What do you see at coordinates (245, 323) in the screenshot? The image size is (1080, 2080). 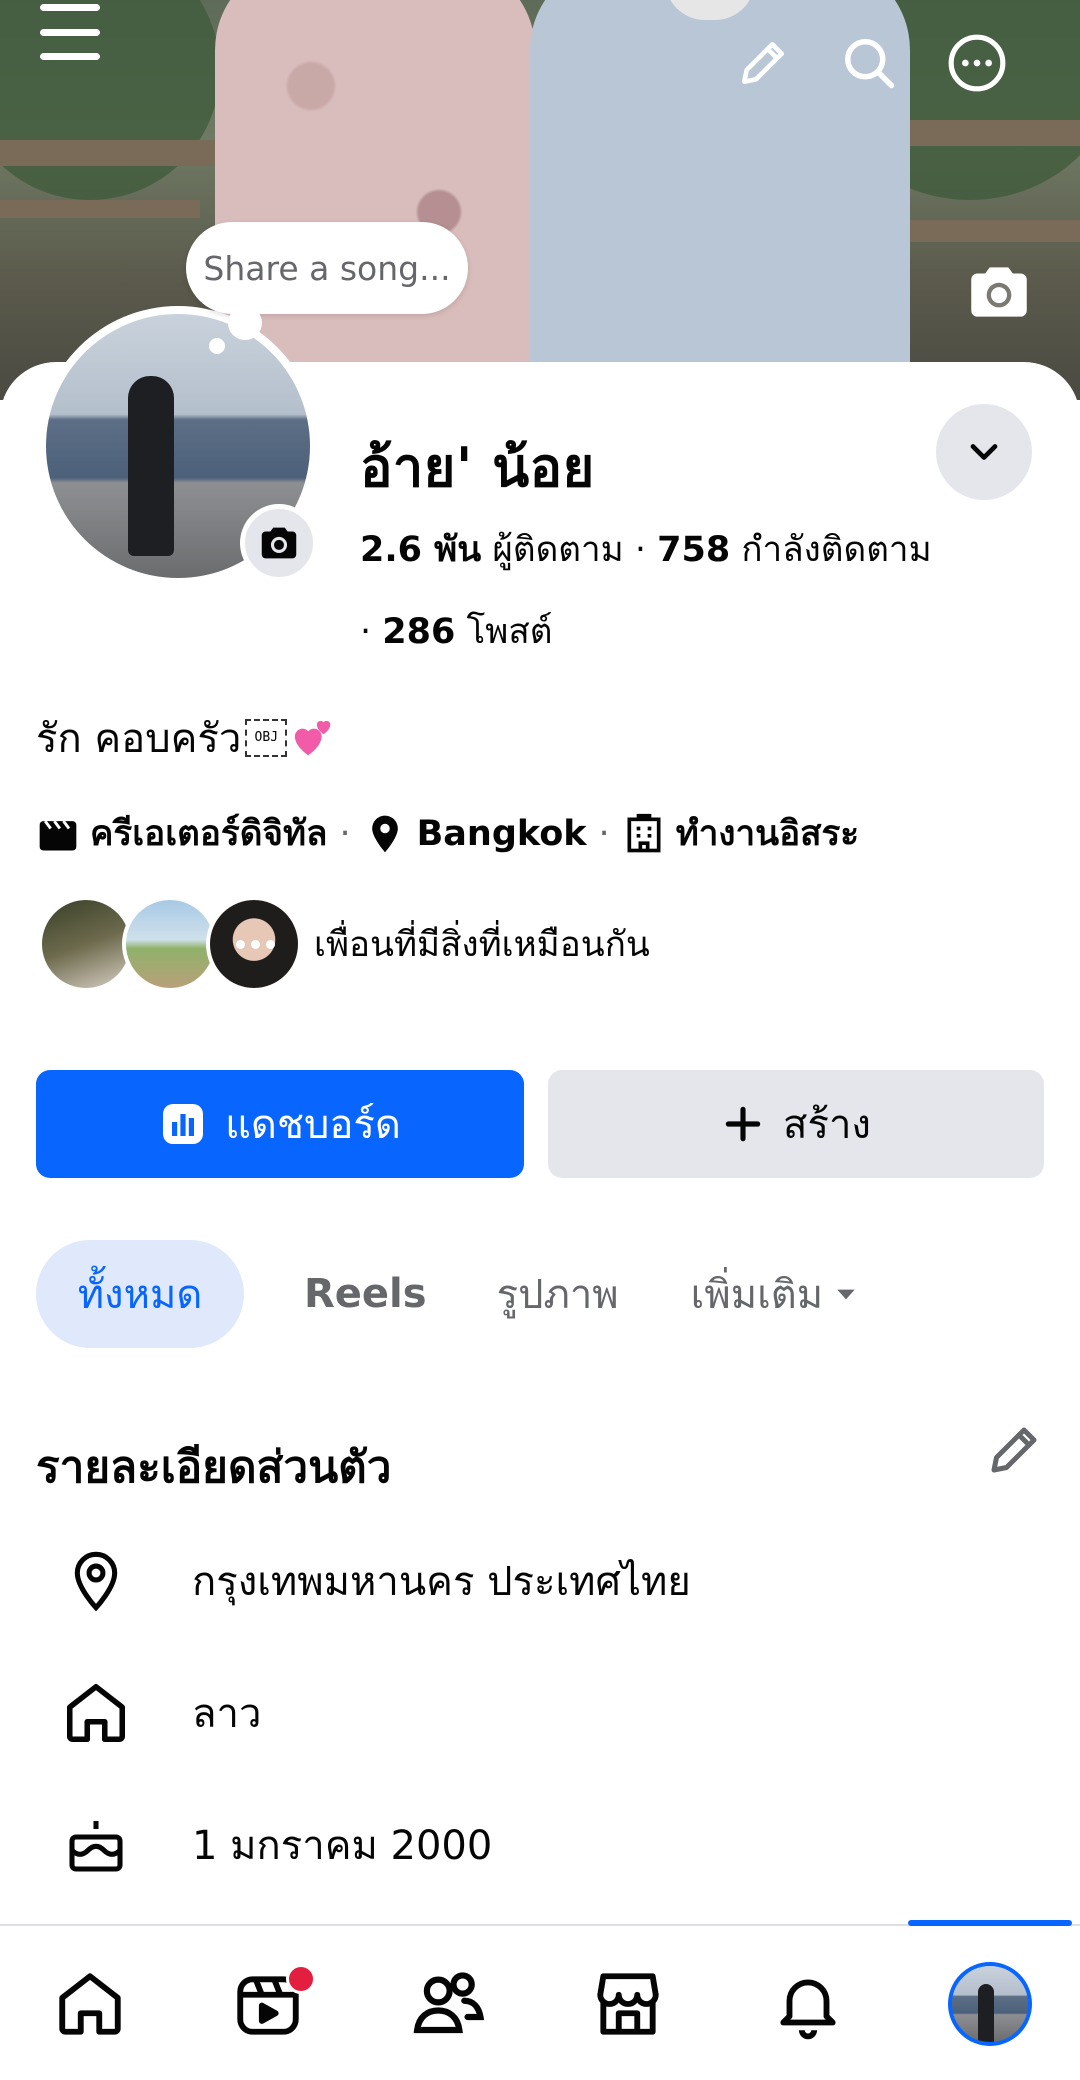 I see `song-bubble-tail` at bounding box center [245, 323].